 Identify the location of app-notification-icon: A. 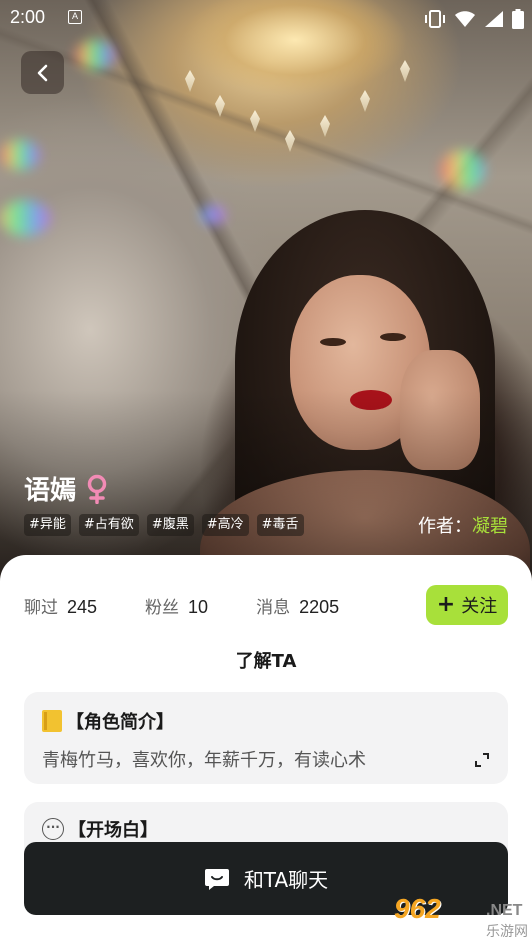
(75, 17).